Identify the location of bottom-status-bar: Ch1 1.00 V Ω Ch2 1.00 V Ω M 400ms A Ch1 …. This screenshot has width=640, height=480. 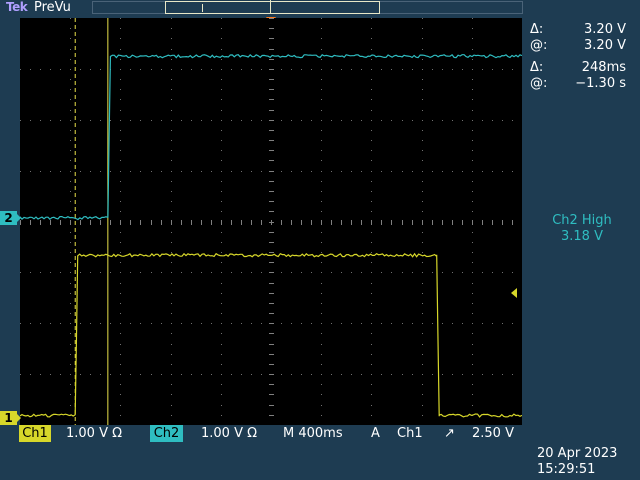
(320, 434).